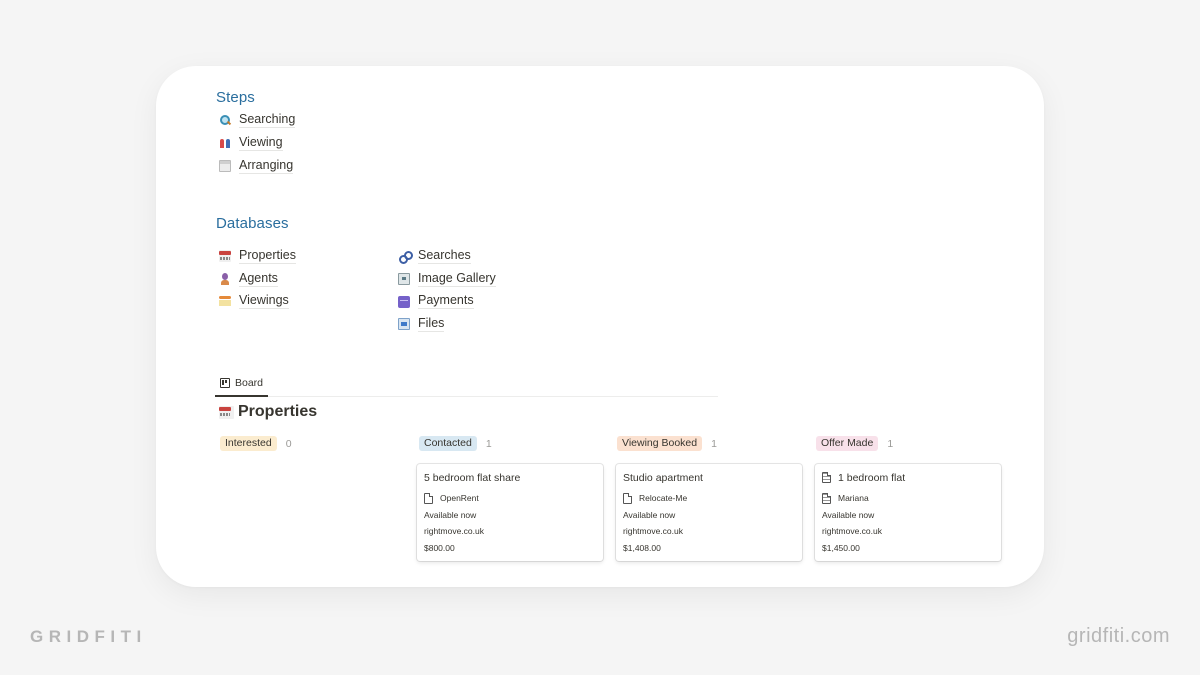 This screenshot has width=1200, height=675. I want to click on card-agent-label: Mariana, so click(853, 498).